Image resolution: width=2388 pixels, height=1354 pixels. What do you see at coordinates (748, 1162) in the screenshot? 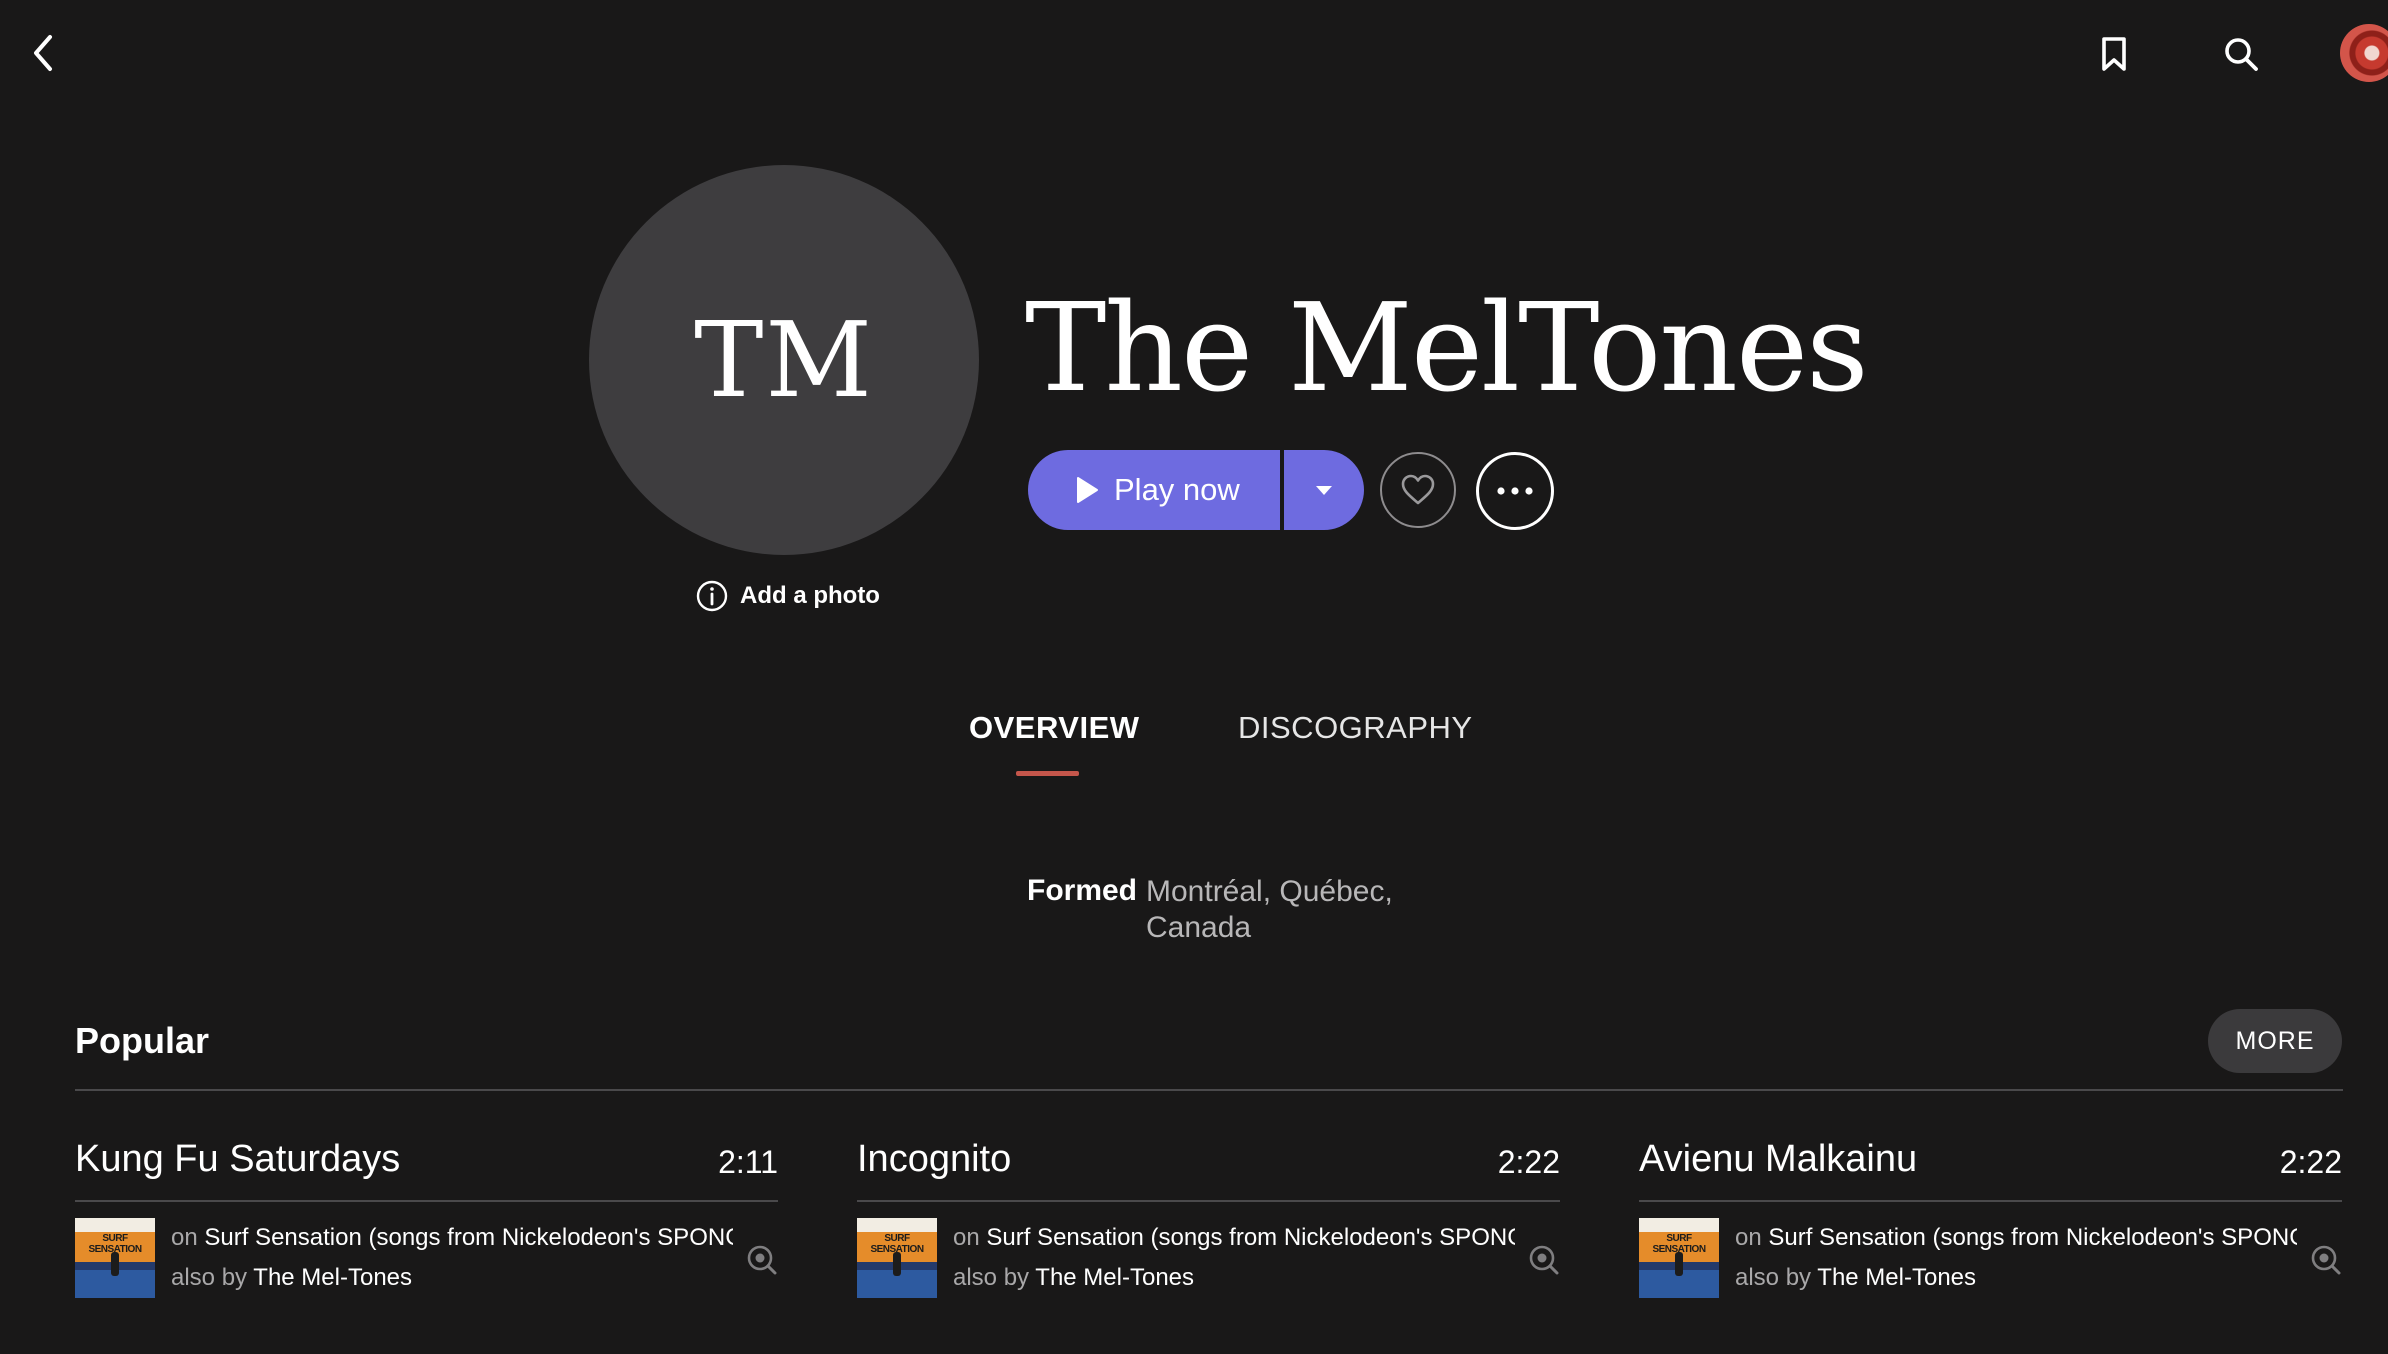
I see `track-duration: 2:11` at bounding box center [748, 1162].